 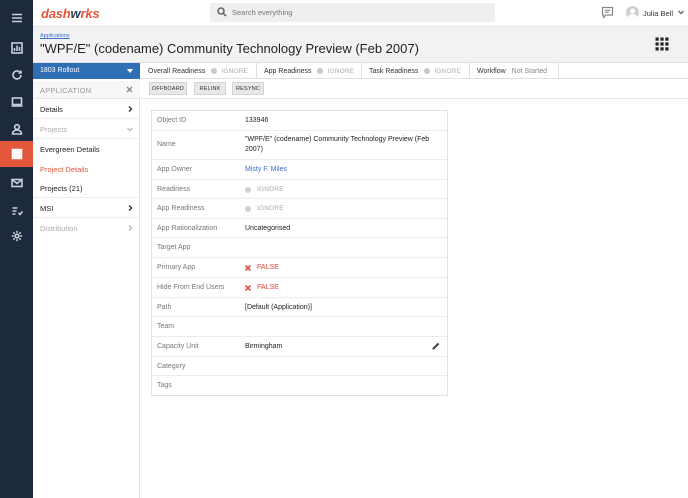 I want to click on nav-item-label: MSI, so click(x=47, y=208).